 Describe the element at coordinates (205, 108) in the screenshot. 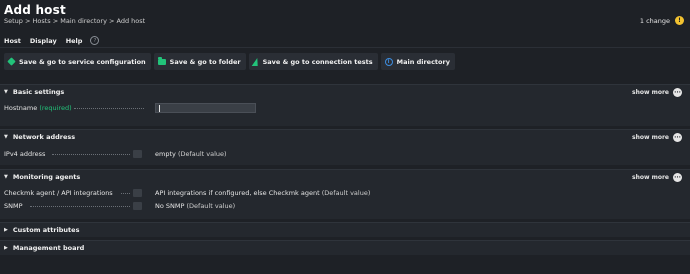

I see `hostname-input` at that location.